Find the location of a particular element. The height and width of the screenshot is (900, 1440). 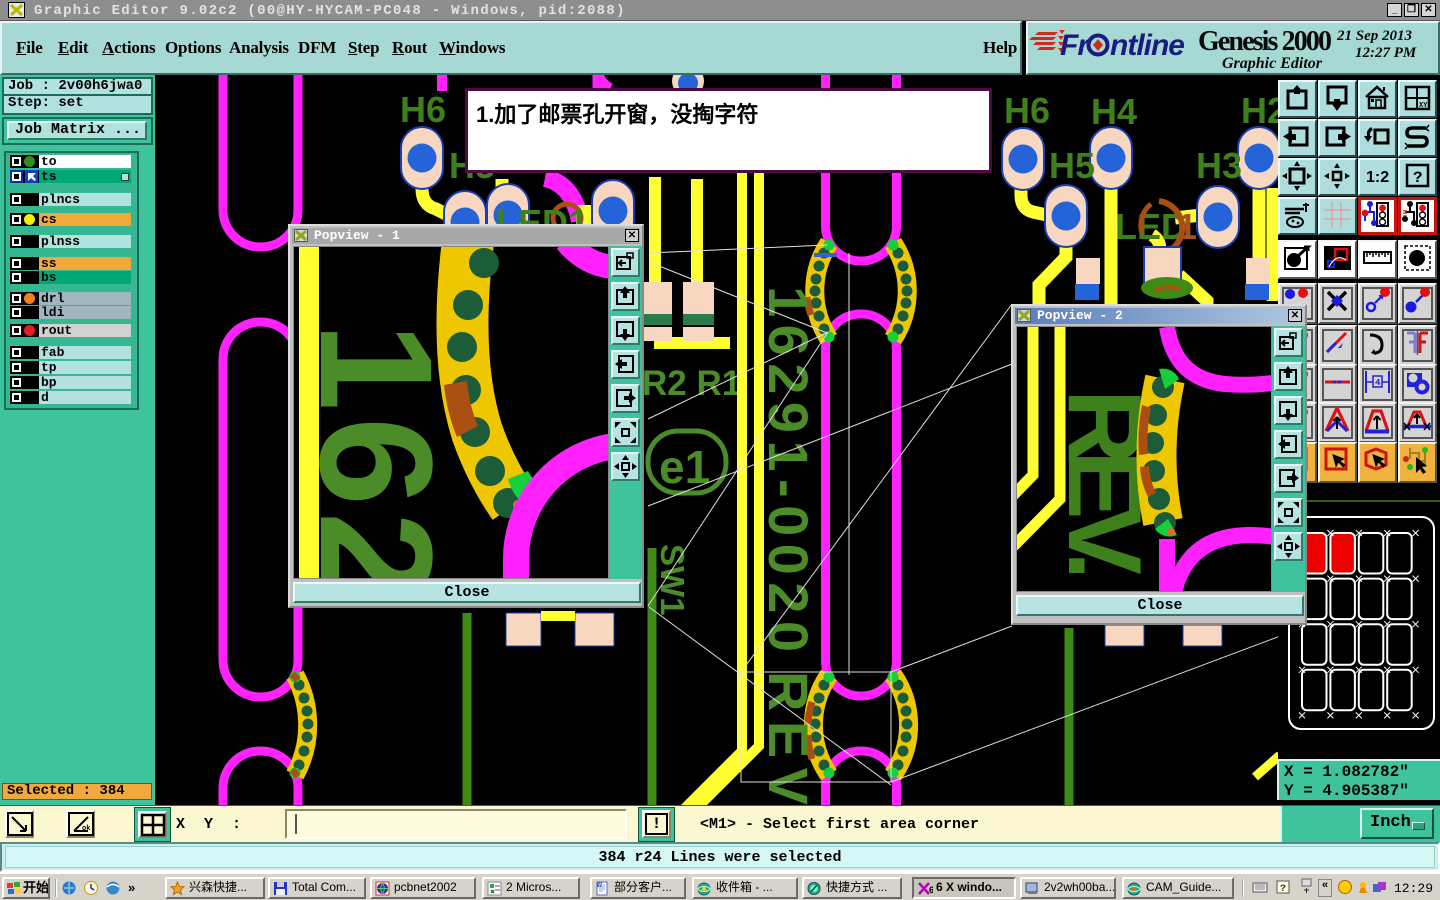

svg-text: 6 is located at coordinates (931, 890).